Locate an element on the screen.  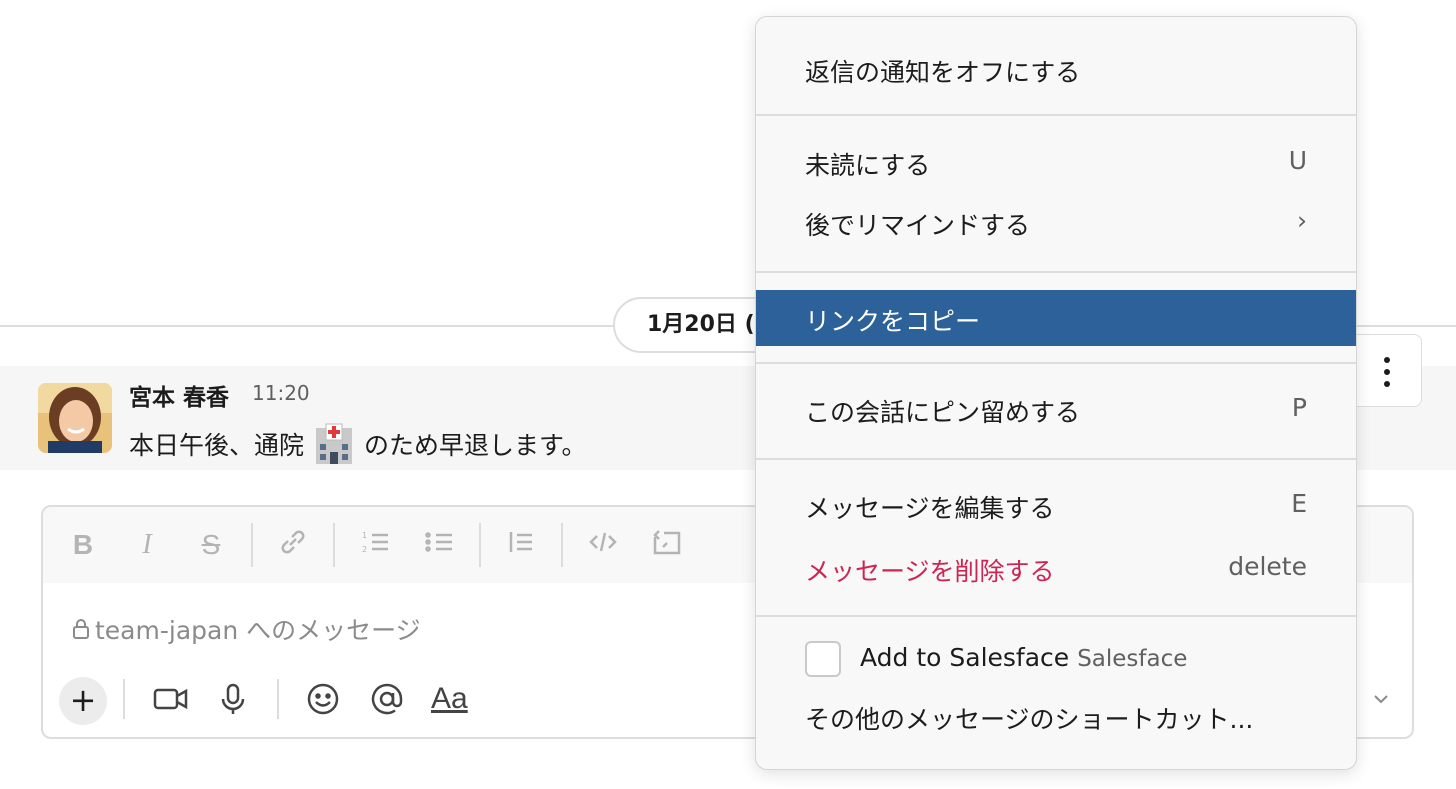
shortcut-key: delete is located at coordinates (1267, 566).